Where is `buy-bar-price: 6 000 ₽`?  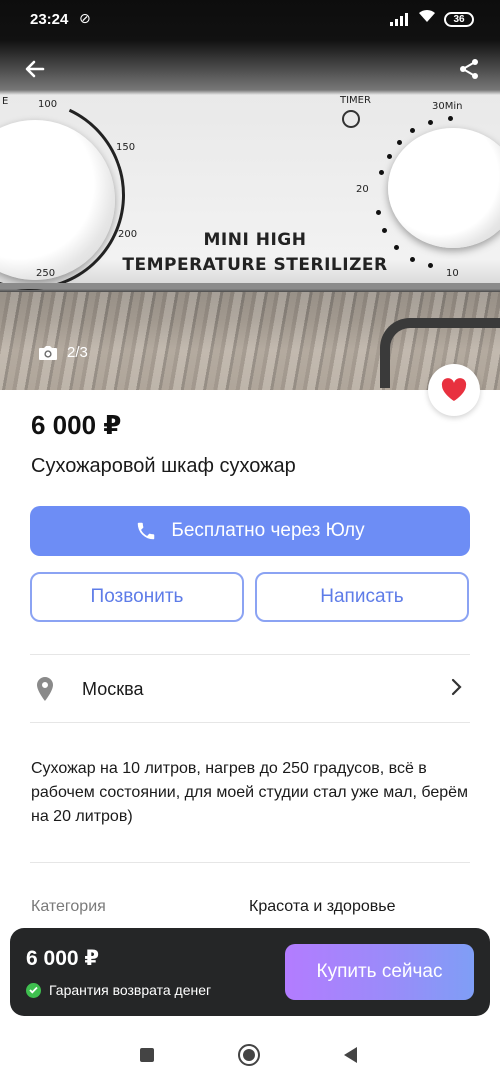
buy-bar-price: 6 000 ₽ is located at coordinates (62, 958).